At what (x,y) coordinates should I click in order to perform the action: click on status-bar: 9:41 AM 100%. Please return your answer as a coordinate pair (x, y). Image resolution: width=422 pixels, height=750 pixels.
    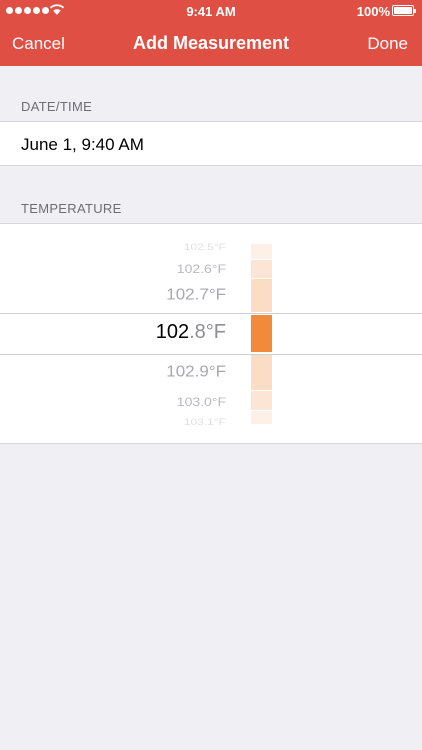
    Looking at the image, I should click on (211, 11).